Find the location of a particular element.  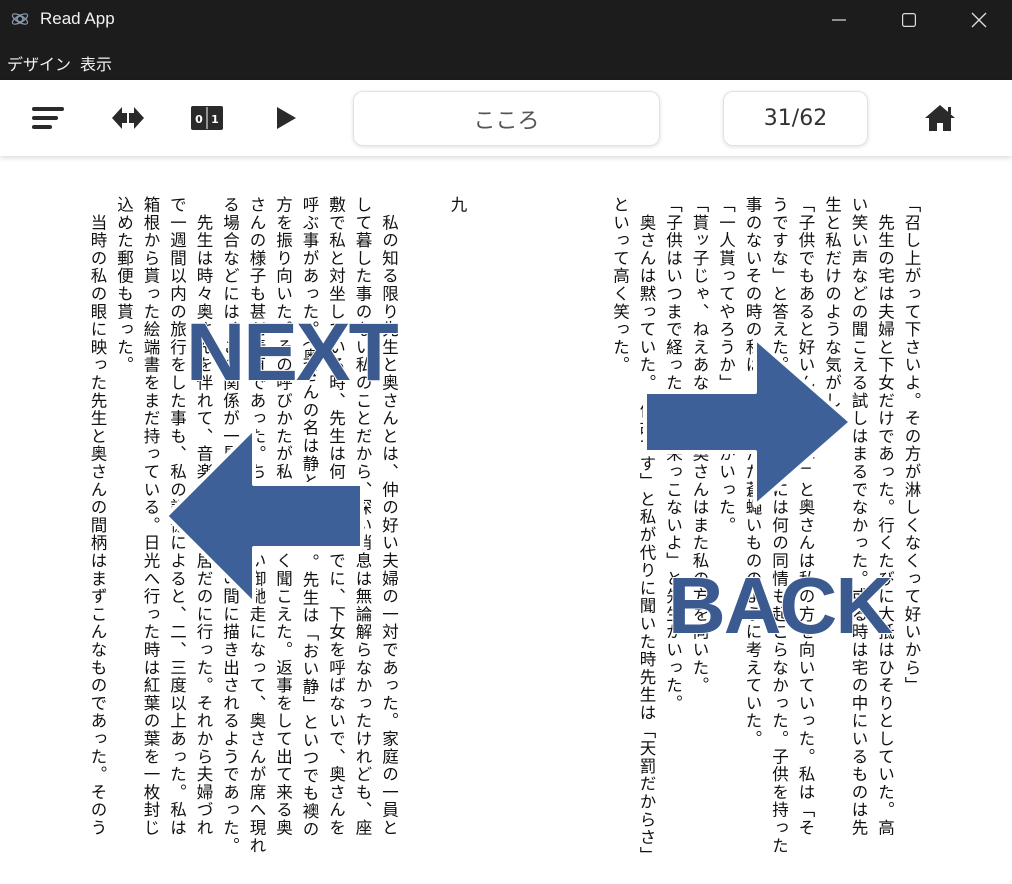

home-button is located at coordinates (940, 118).